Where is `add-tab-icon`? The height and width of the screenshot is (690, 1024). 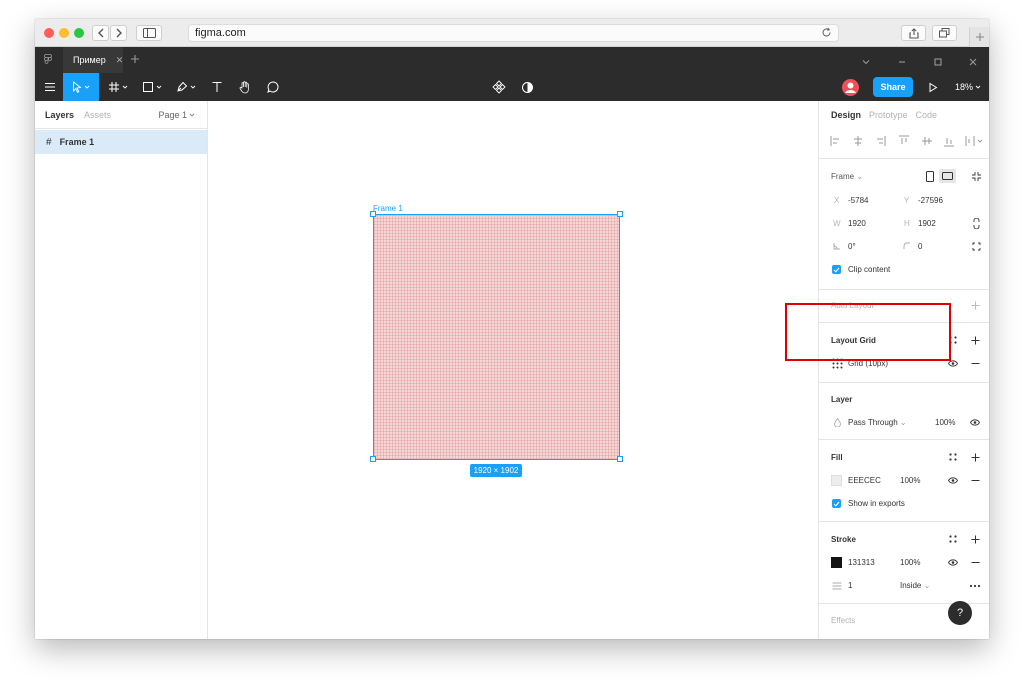
add-tab-icon is located at coordinates (135, 59).